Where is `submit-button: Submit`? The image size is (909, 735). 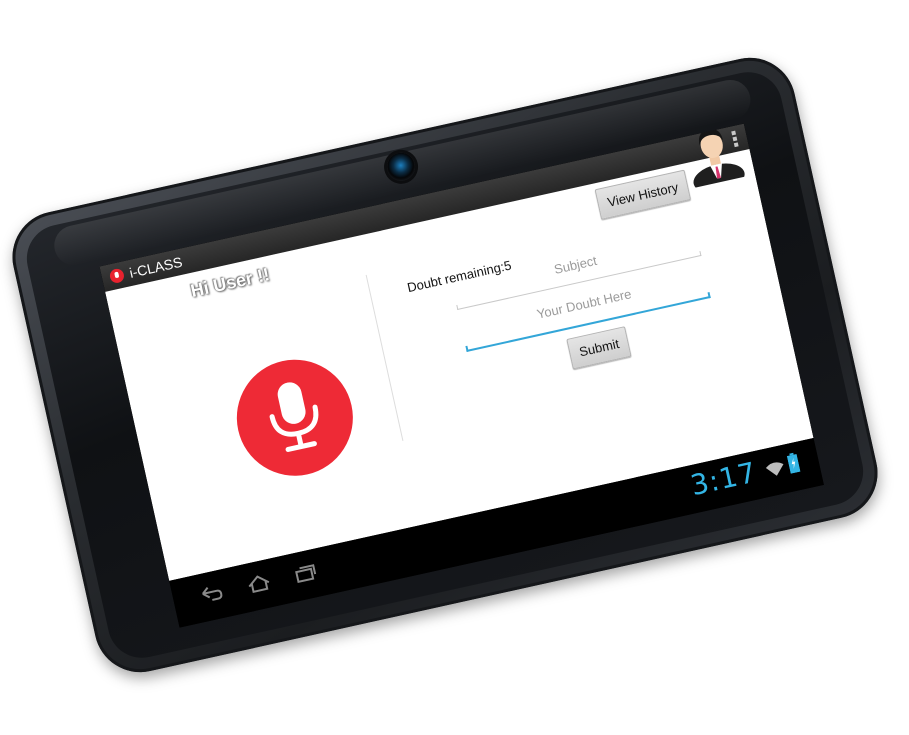 submit-button: Submit is located at coordinates (599, 348).